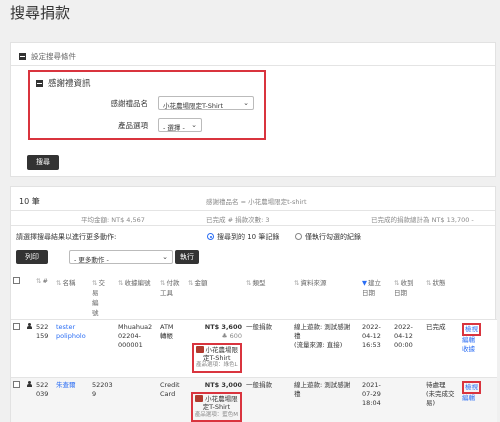  Describe the element at coordinates (216, 414) in the screenshot. I see `gift-option: 產品選項：藍色M` at that location.